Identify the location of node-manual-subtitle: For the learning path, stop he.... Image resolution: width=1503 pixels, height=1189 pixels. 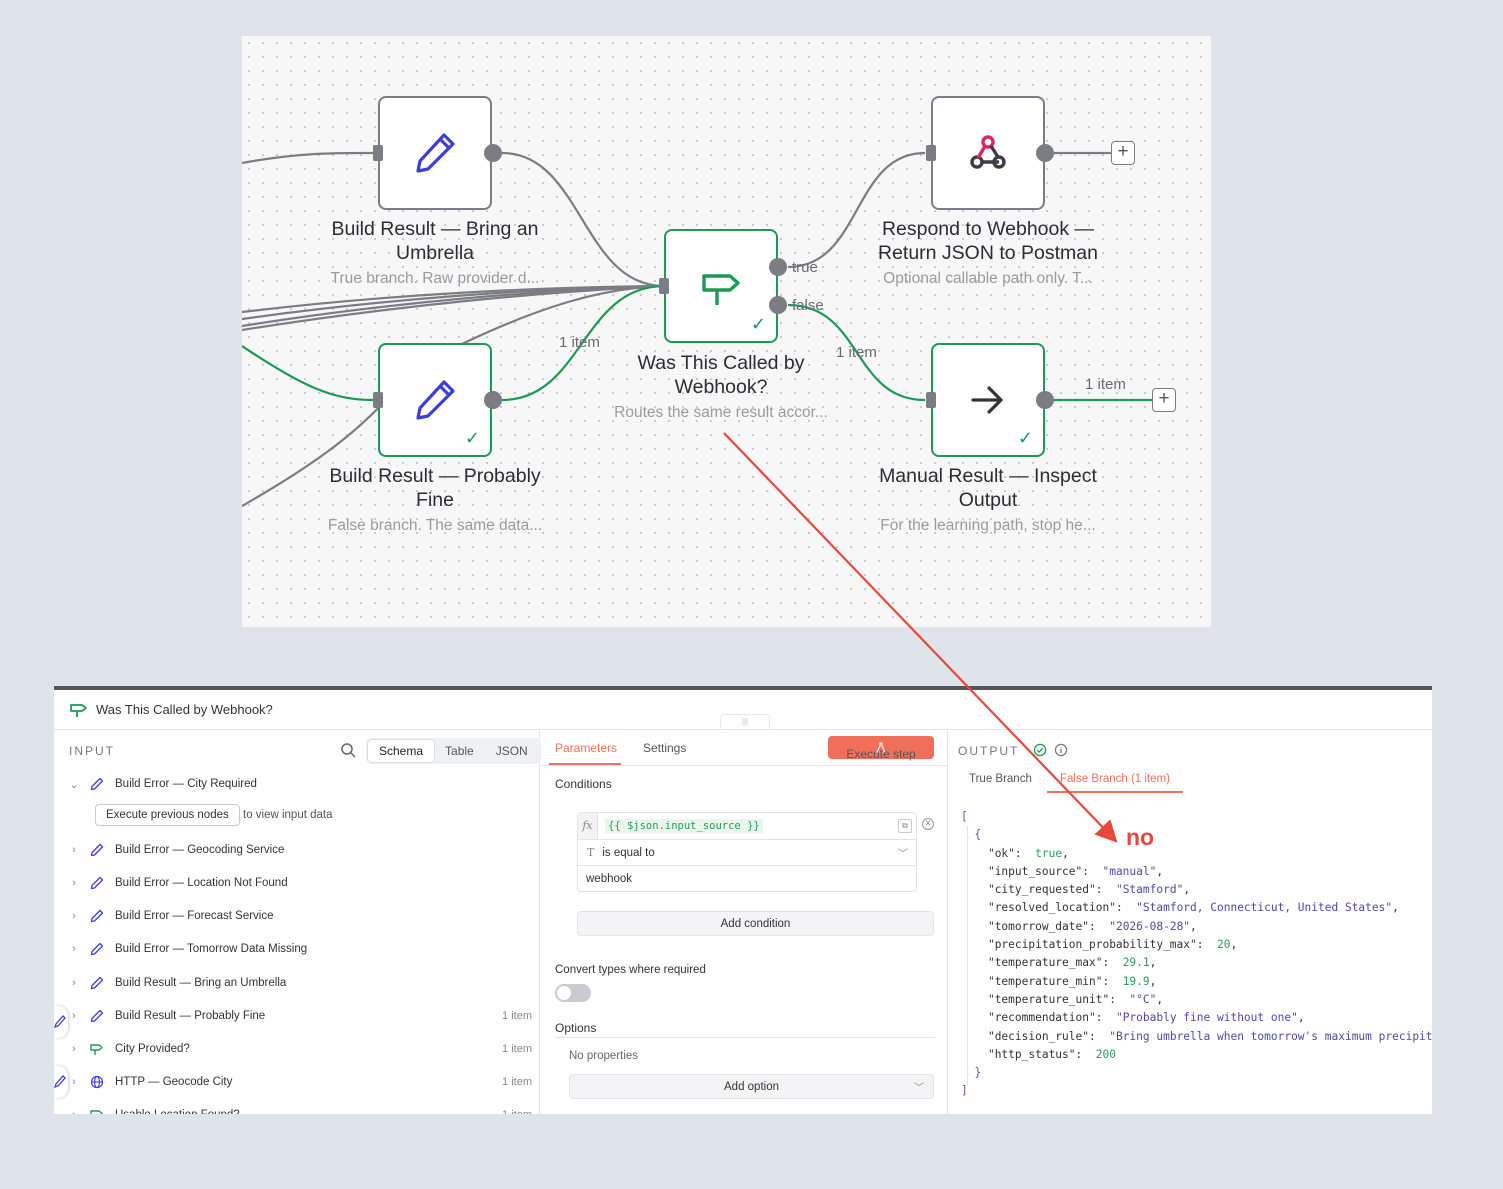
(988, 525).